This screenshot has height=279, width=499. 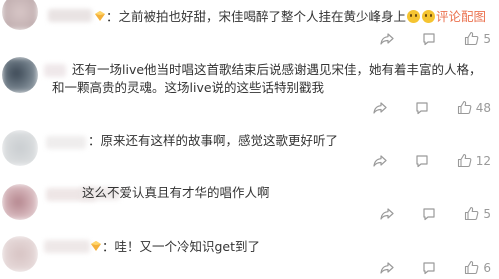 I want to click on like-button: 48, so click(x=474, y=107).